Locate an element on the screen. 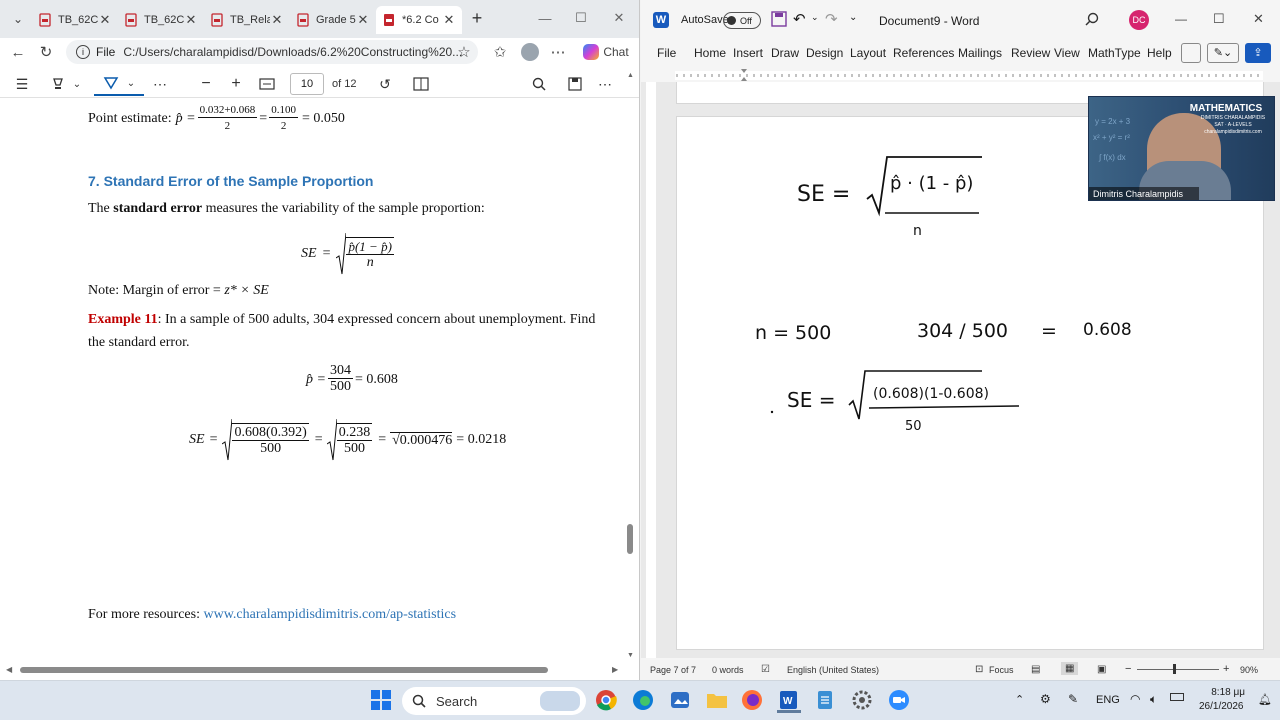  battery-icon is located at coordinates (1177, 697).